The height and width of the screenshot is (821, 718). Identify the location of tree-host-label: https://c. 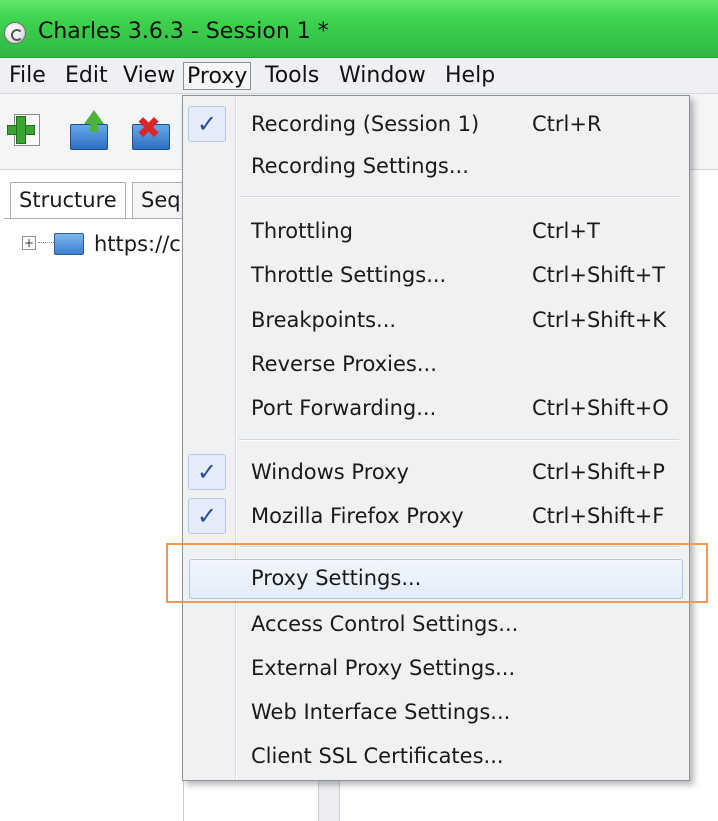
(137, 244).